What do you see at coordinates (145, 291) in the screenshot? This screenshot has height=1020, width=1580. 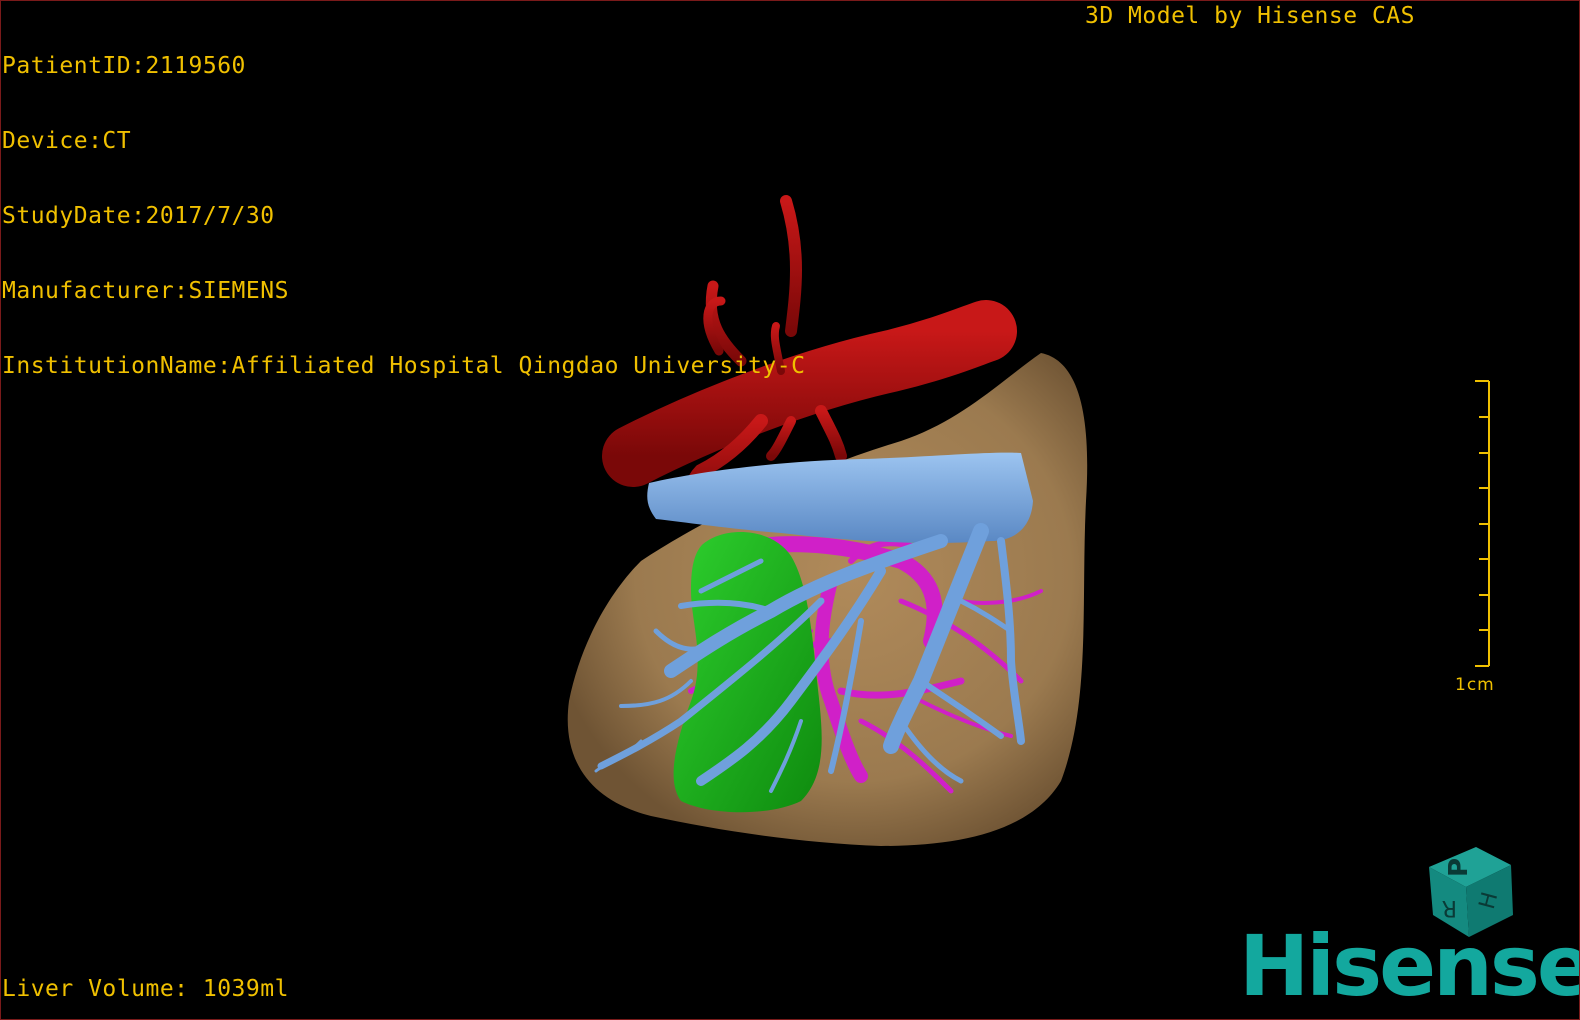 I see `manufacturer-label: Manufacturer:SIEMENS` at bounding box center [145, 291].